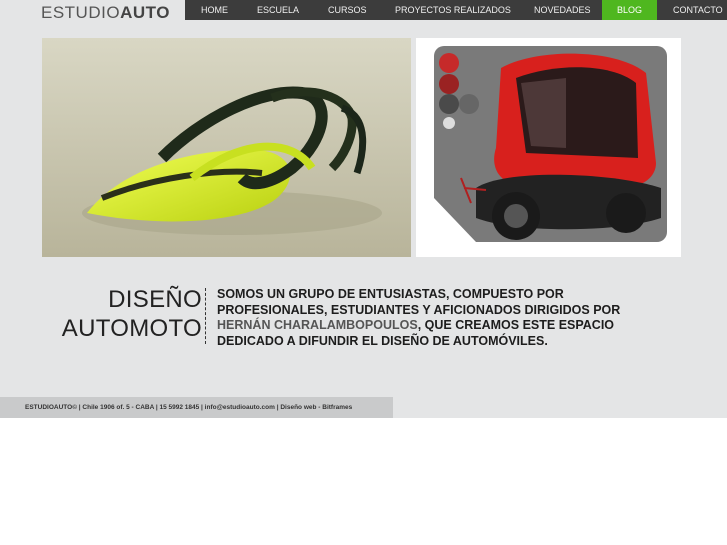  What do you see at coordinates (278, 10) in the screenshot?
I see `nav-item-escuela: ESCUELA` at bounding box center [278, 10].